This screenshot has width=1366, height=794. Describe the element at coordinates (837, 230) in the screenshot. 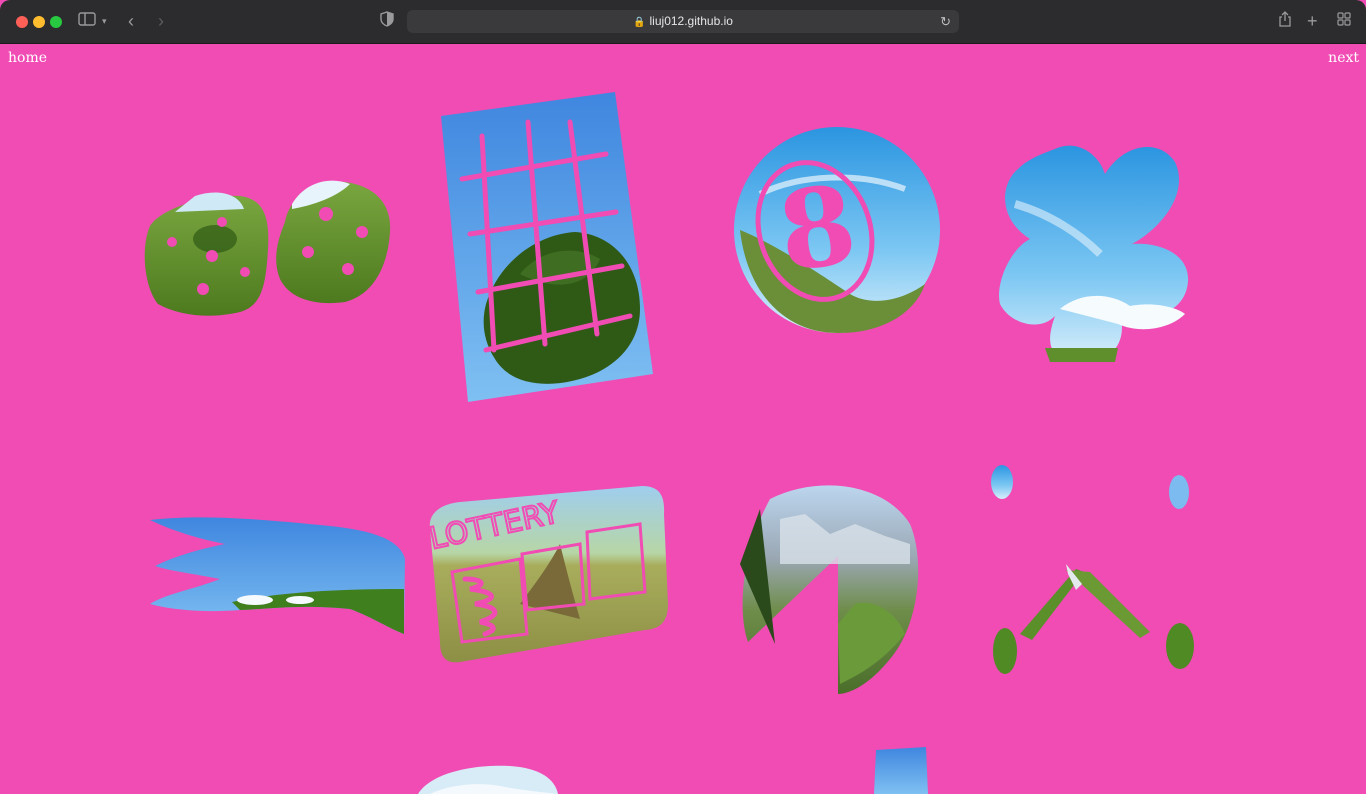

I see `eight-ball-cutout: 8` at that location.